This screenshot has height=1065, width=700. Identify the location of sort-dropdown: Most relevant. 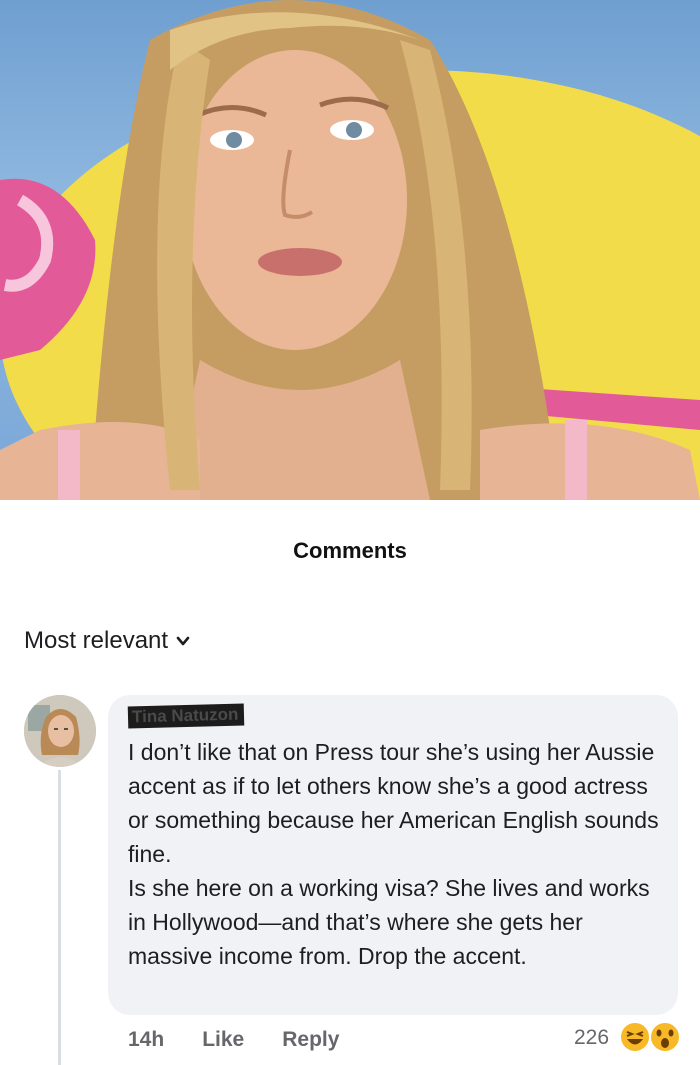
(107, 641).